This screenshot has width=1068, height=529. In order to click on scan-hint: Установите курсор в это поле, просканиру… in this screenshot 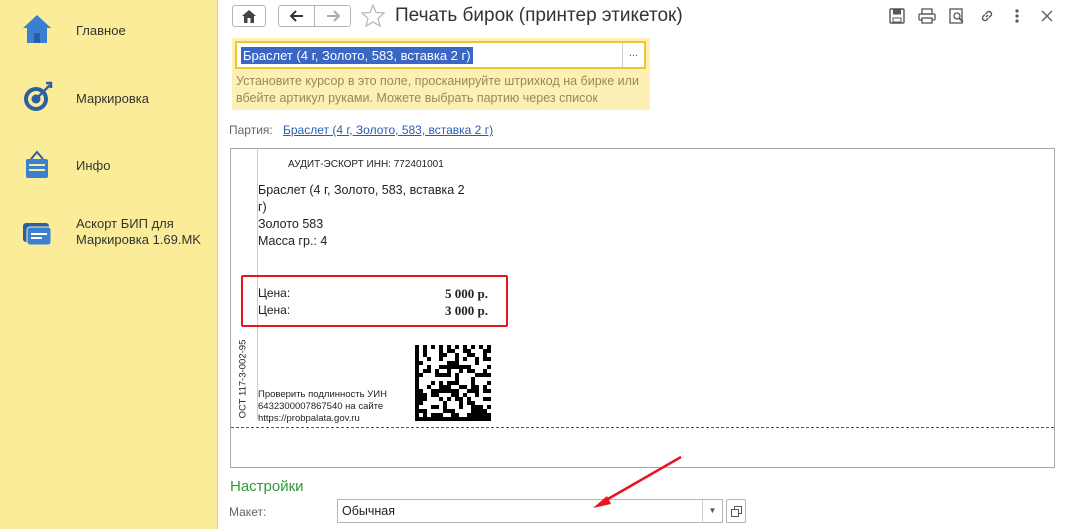, I will do `click(437, 89)`.